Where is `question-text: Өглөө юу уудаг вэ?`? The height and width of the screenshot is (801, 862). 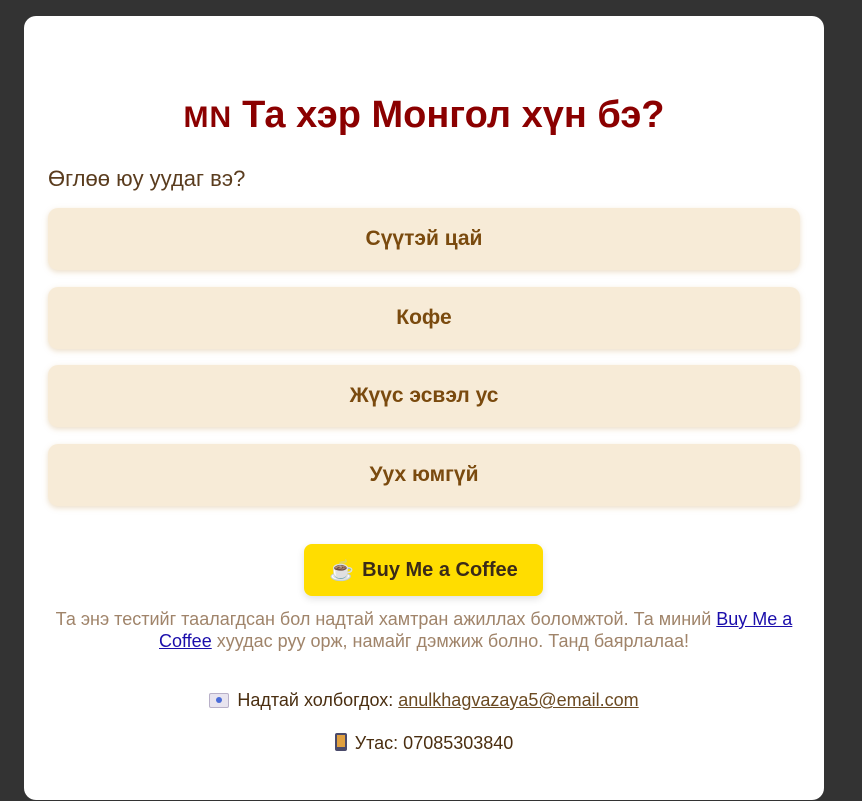
question-text: Өглөө юу уудаг вэ? is located at coordinates (147, 178).